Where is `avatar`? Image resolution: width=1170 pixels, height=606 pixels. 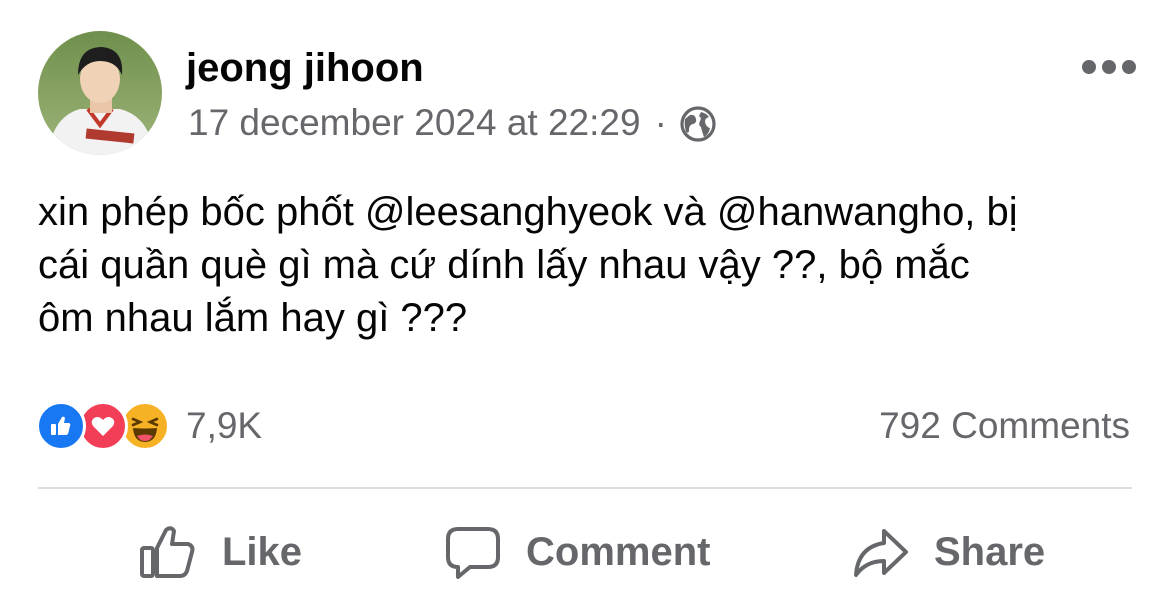 avatar is located at coordinates (100, 93).